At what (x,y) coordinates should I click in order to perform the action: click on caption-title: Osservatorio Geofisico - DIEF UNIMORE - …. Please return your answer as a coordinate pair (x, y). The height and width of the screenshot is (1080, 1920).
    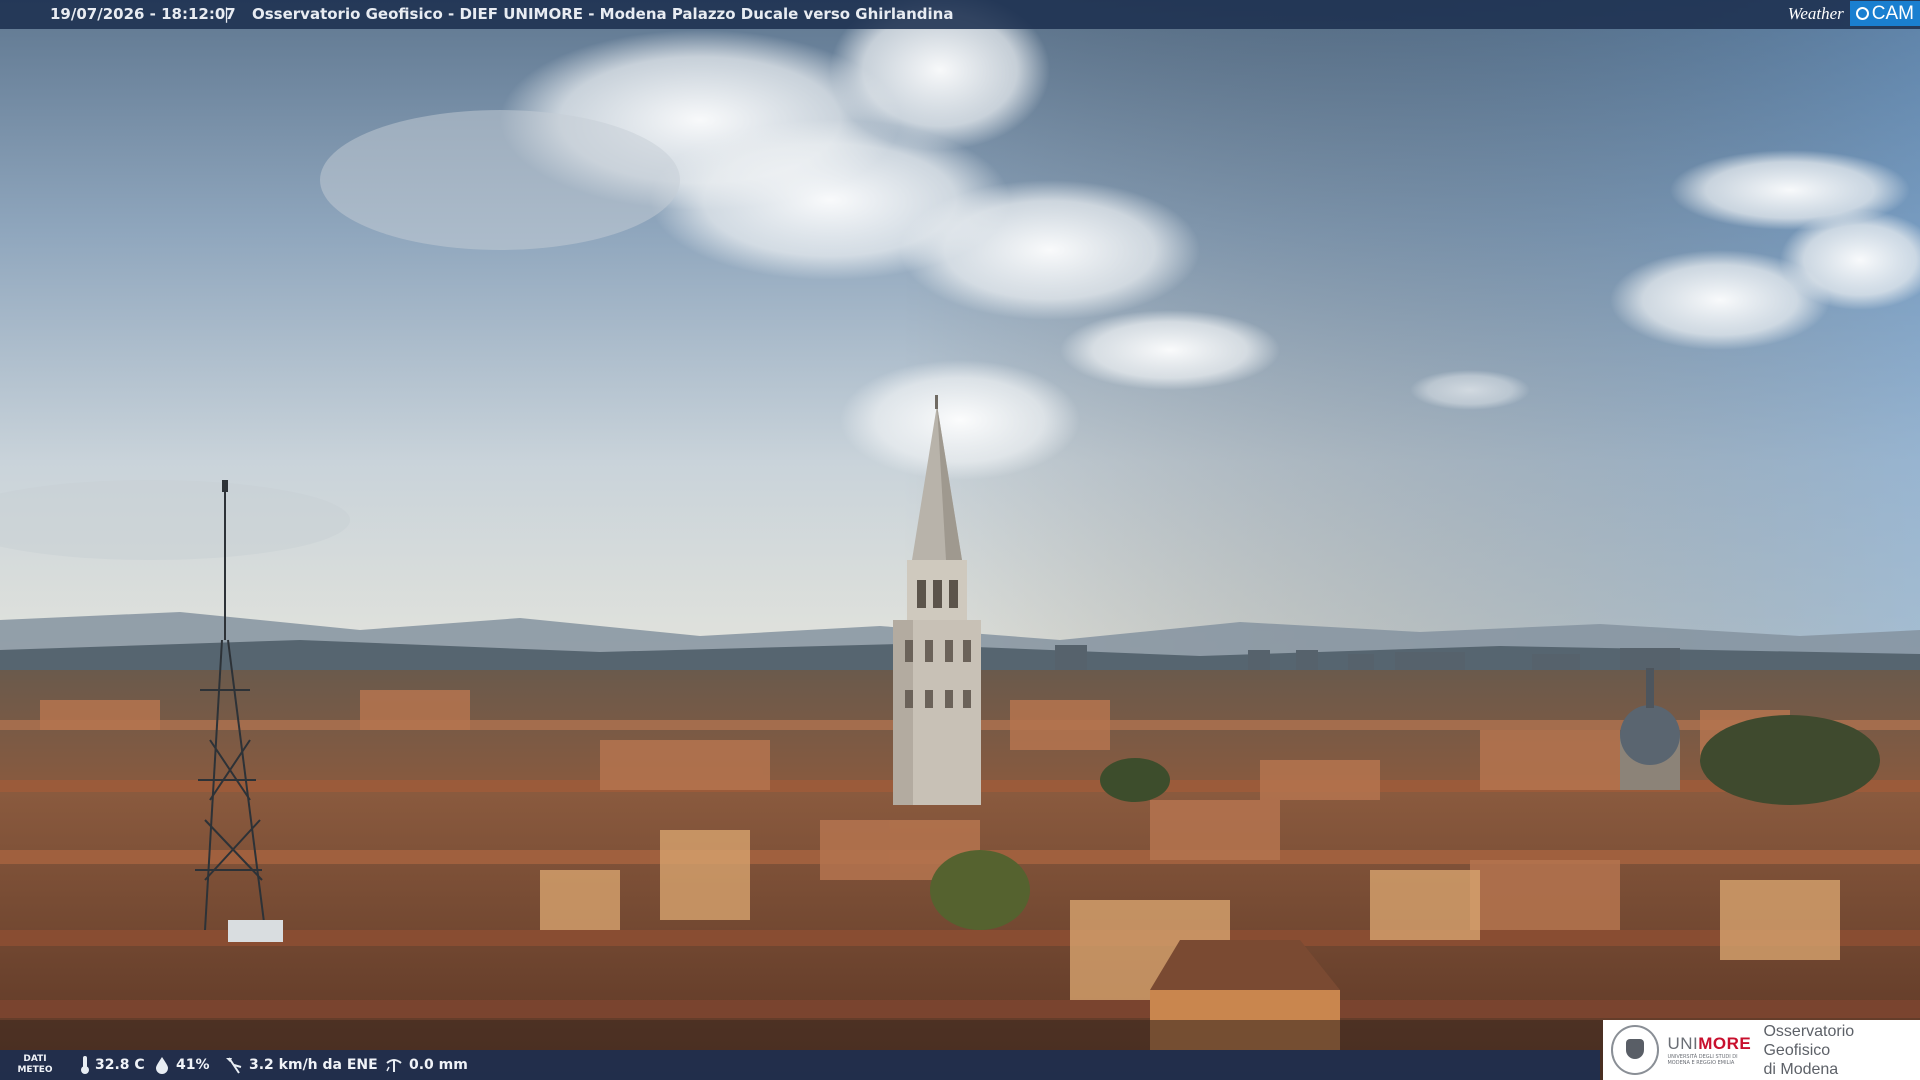
    Looking at the image, I should click on (603, 14).